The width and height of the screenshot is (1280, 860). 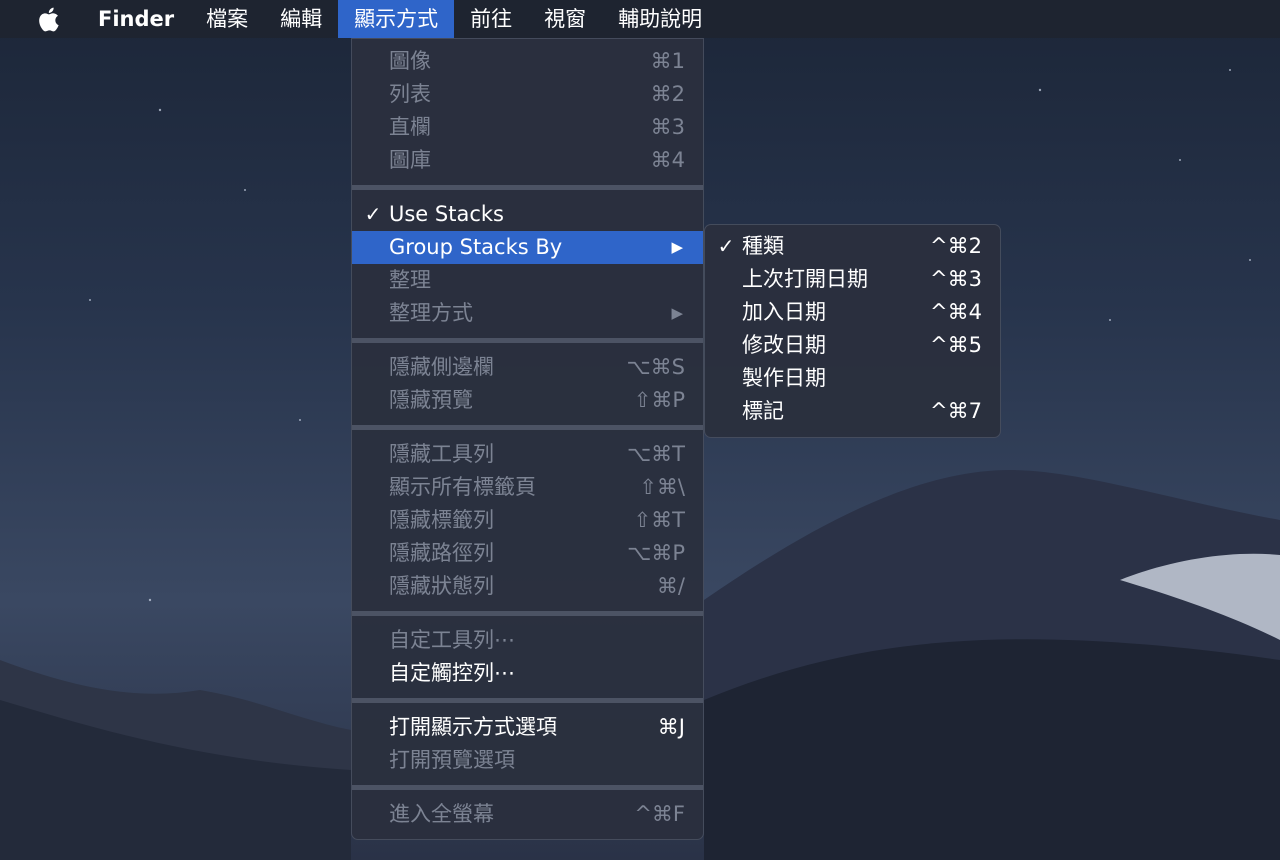 I want to click on menu-item-shortcut: ⌘2, so click(x=667, y=94).